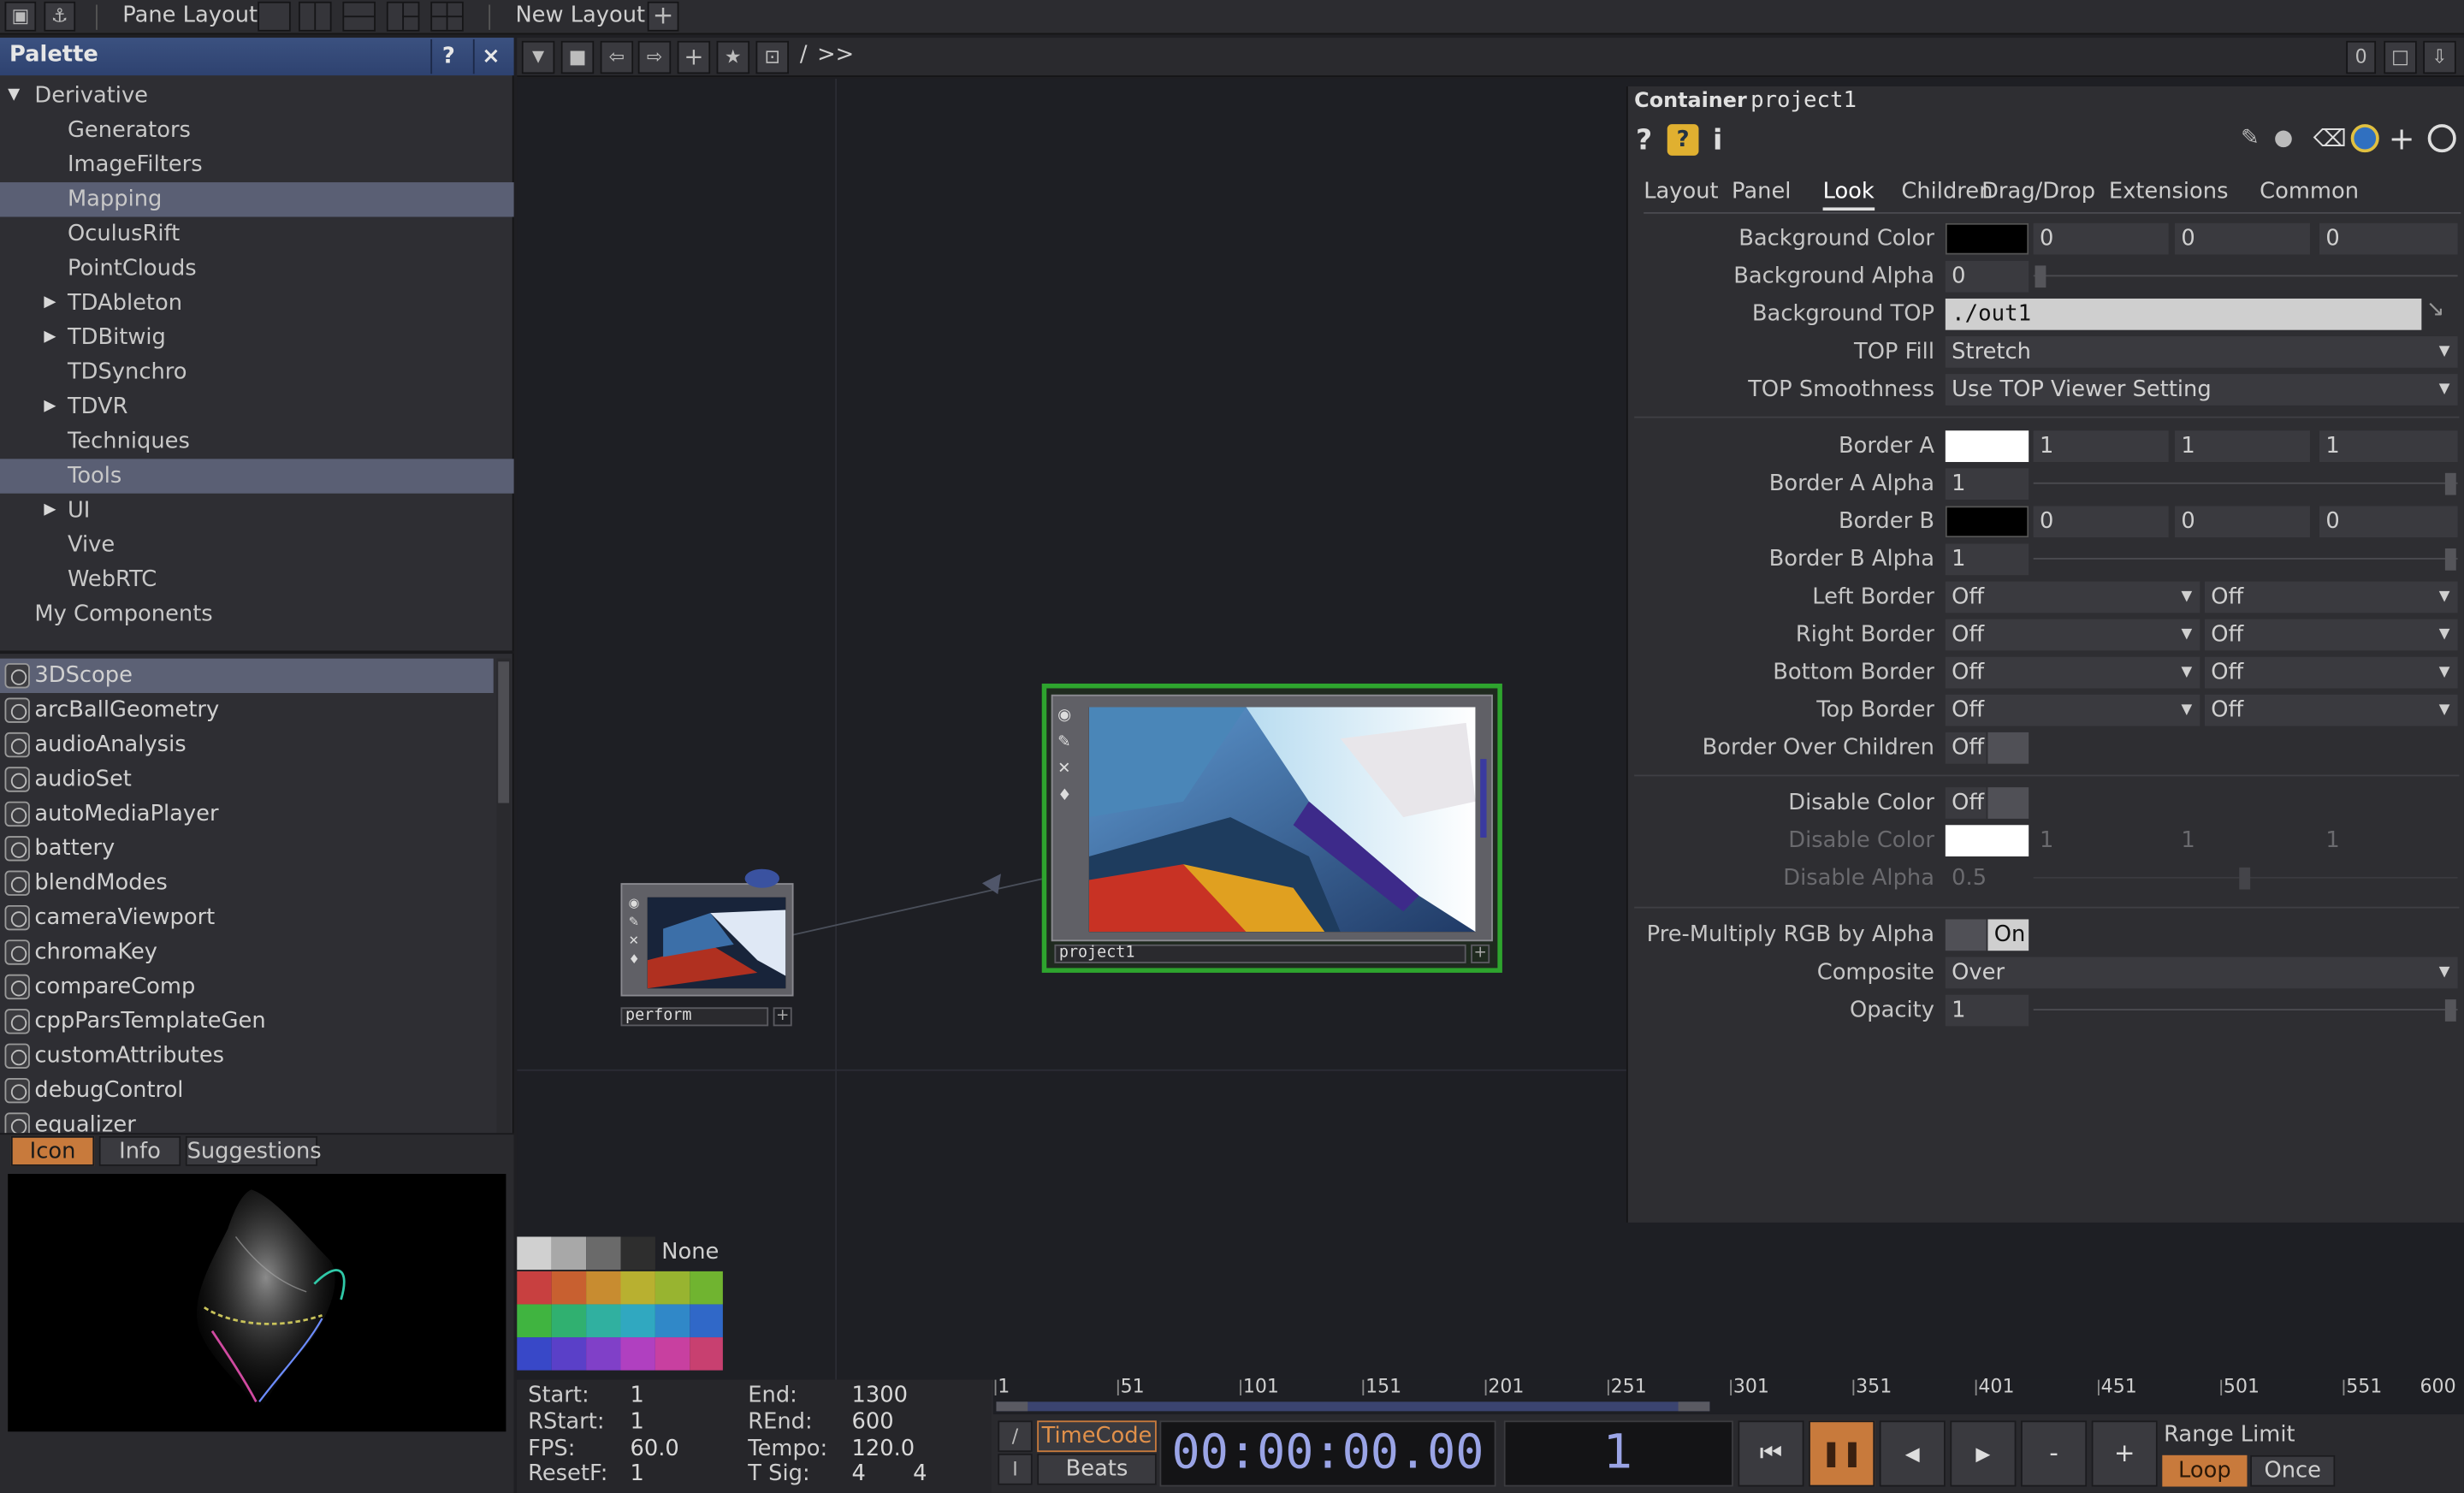 This screenshot has width=2464, height=1493. I want to click on component-item: arcBallGeometry, so click(247, 710).